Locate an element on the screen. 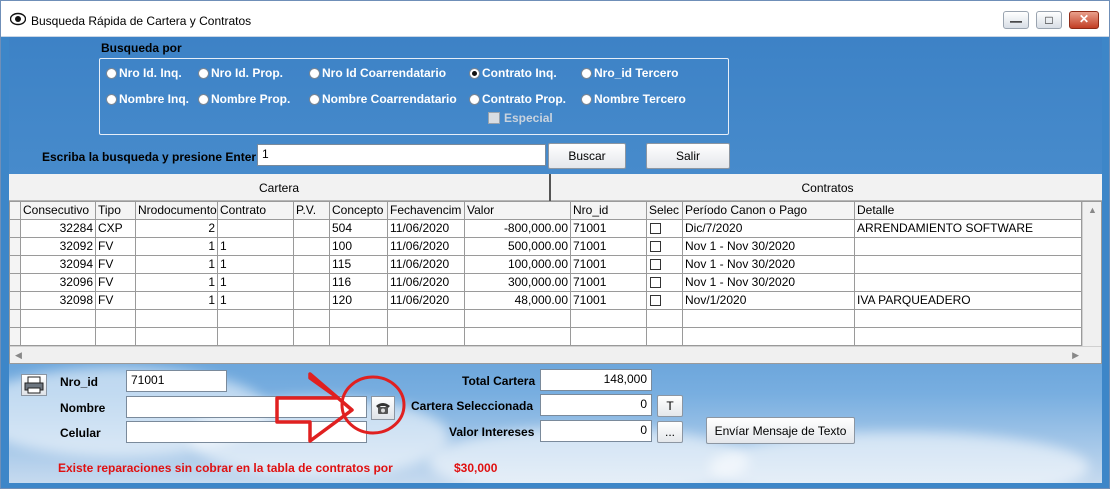 Image resolution: width=1110 pixels, height=490 pixels. nombre-label: Nombre is located at coordinates (83, 408).